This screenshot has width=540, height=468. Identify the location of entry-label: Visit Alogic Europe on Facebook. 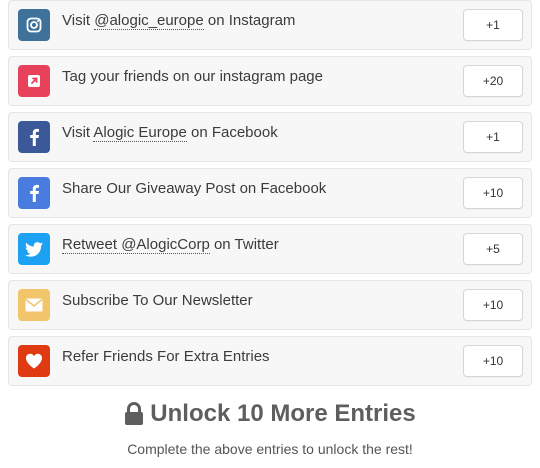
(170, 133).